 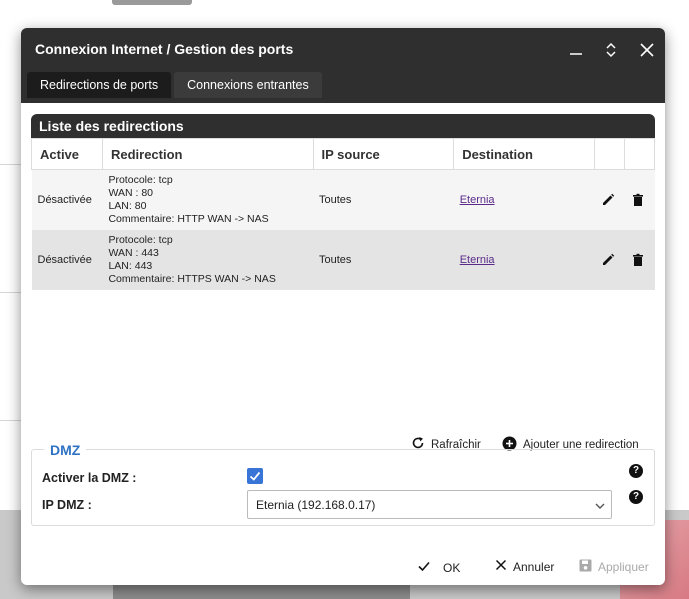 What do you see at coordinates (452, 567) in the screenshot?
I see `ok-label: OK` at bounding box center [452, 567].